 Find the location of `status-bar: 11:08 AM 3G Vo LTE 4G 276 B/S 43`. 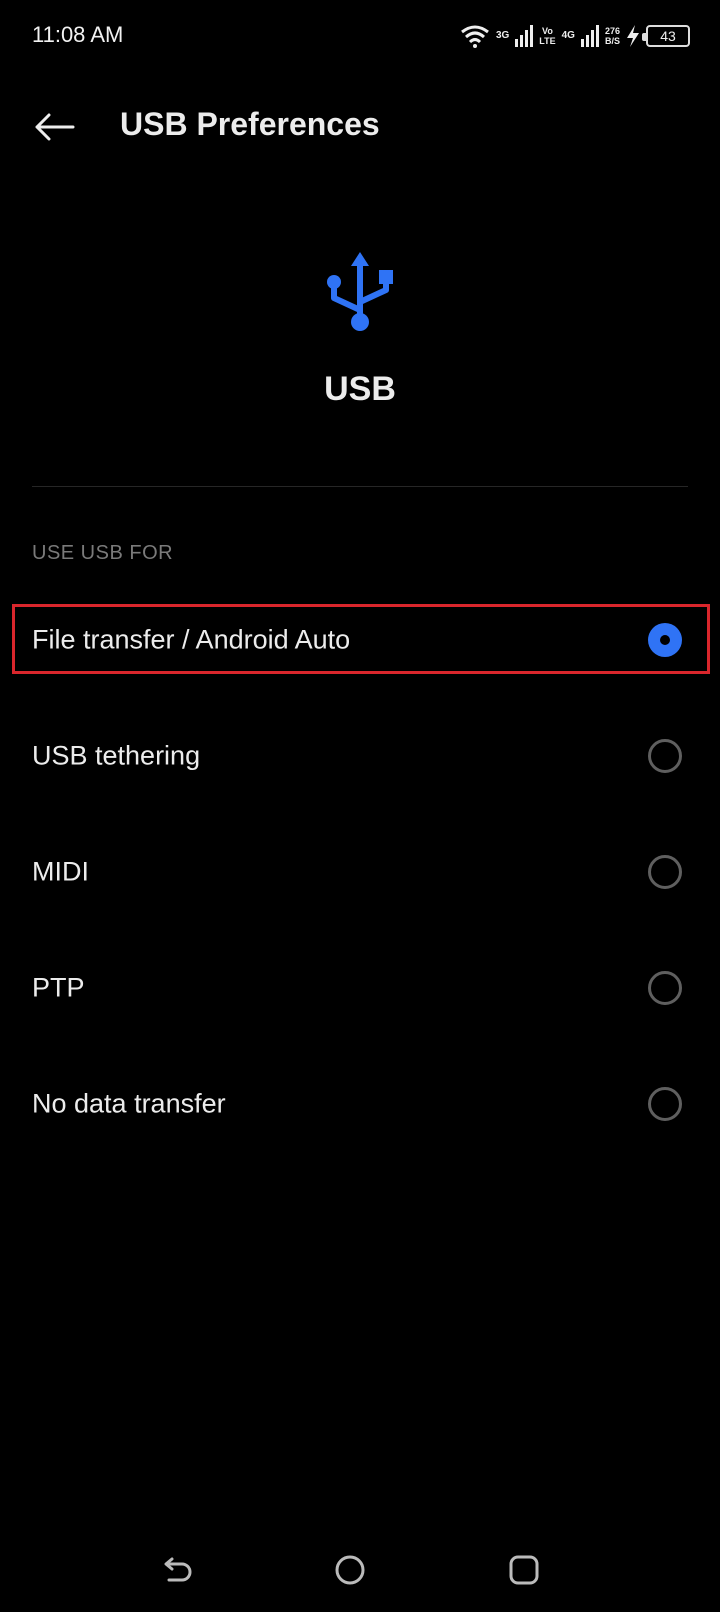

status-bar: 11:08 AM 3G Vo LTE 4G 276 B/S 43 is located at coordinates (360, 36).